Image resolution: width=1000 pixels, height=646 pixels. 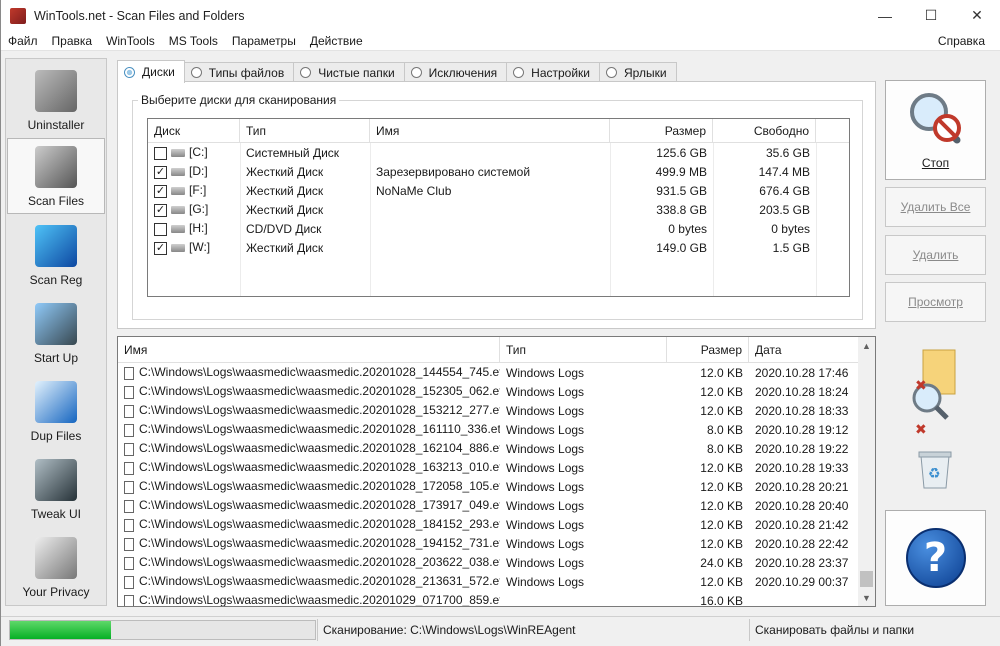 I want to click on disk-size: 0 bytes, so click(x=687, y=228).